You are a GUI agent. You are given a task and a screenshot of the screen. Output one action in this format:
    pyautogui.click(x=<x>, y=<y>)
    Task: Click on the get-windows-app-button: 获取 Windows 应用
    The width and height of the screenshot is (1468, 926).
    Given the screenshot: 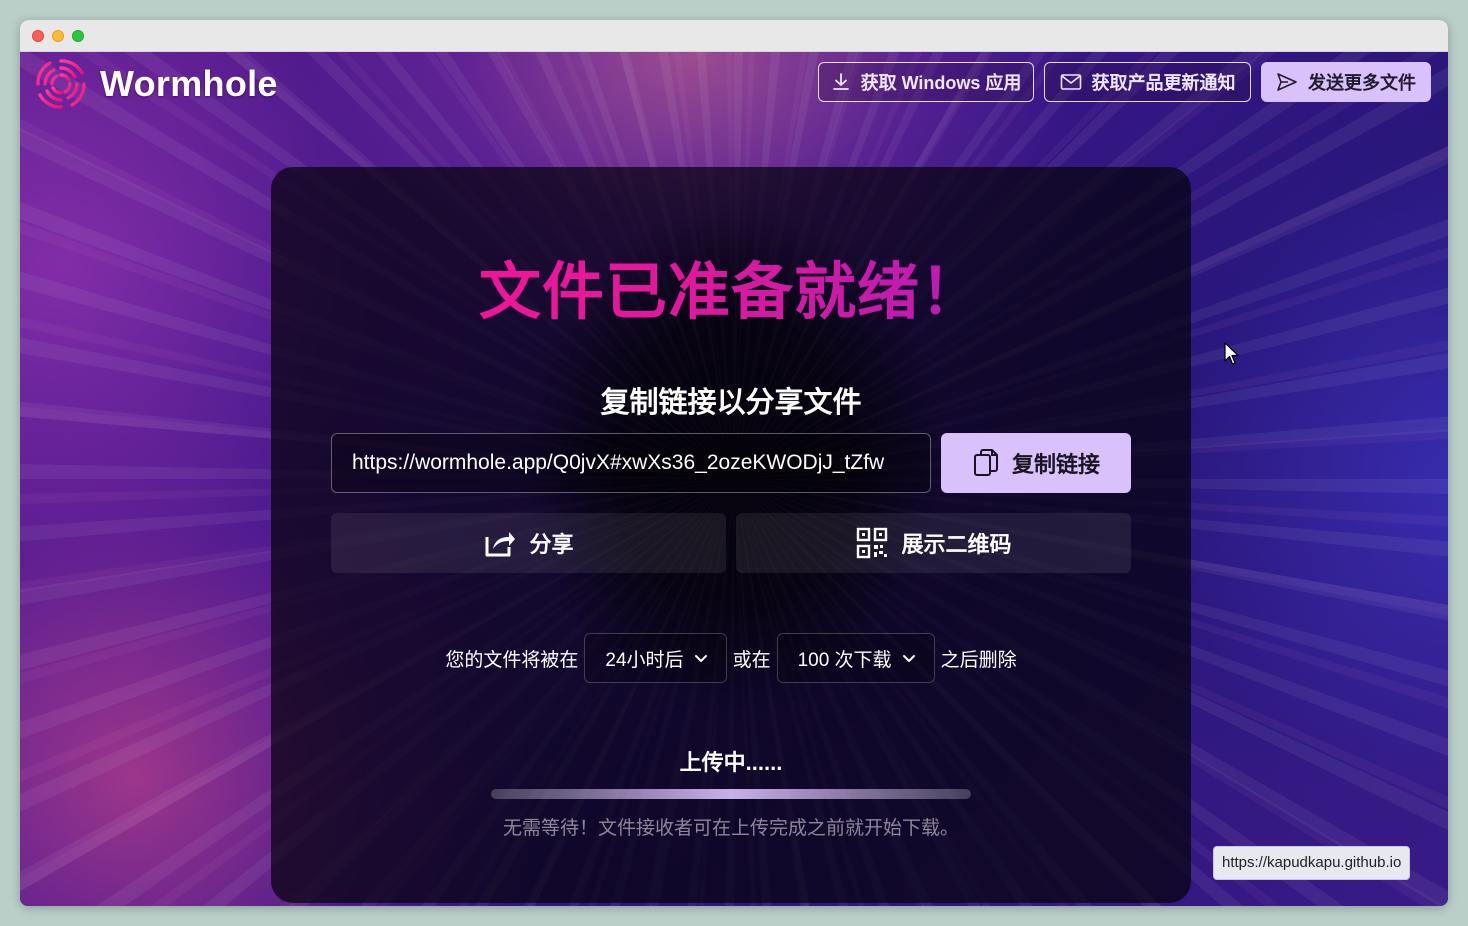 What is the action you would take?
    pyautogui.click(x=926, y=82)
    